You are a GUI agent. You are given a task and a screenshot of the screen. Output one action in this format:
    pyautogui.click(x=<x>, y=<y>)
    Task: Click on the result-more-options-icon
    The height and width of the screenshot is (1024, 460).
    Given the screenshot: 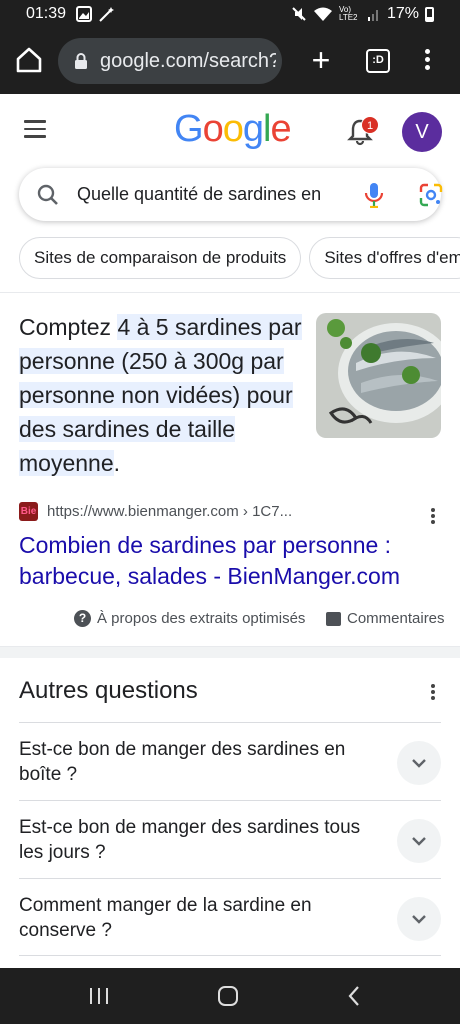 What is the action you would take?
    pyautogui.click(x=433, y=516)
    